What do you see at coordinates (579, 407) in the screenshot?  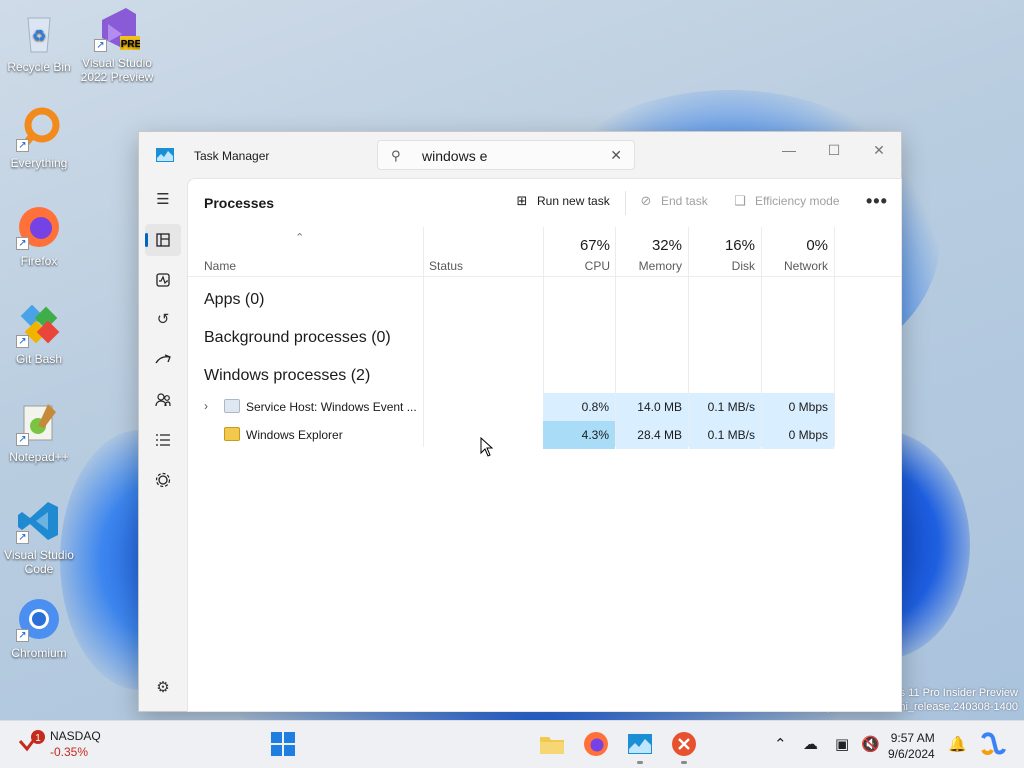 I see `process-cpu: 0.8%` at bounding box center [579, 407].